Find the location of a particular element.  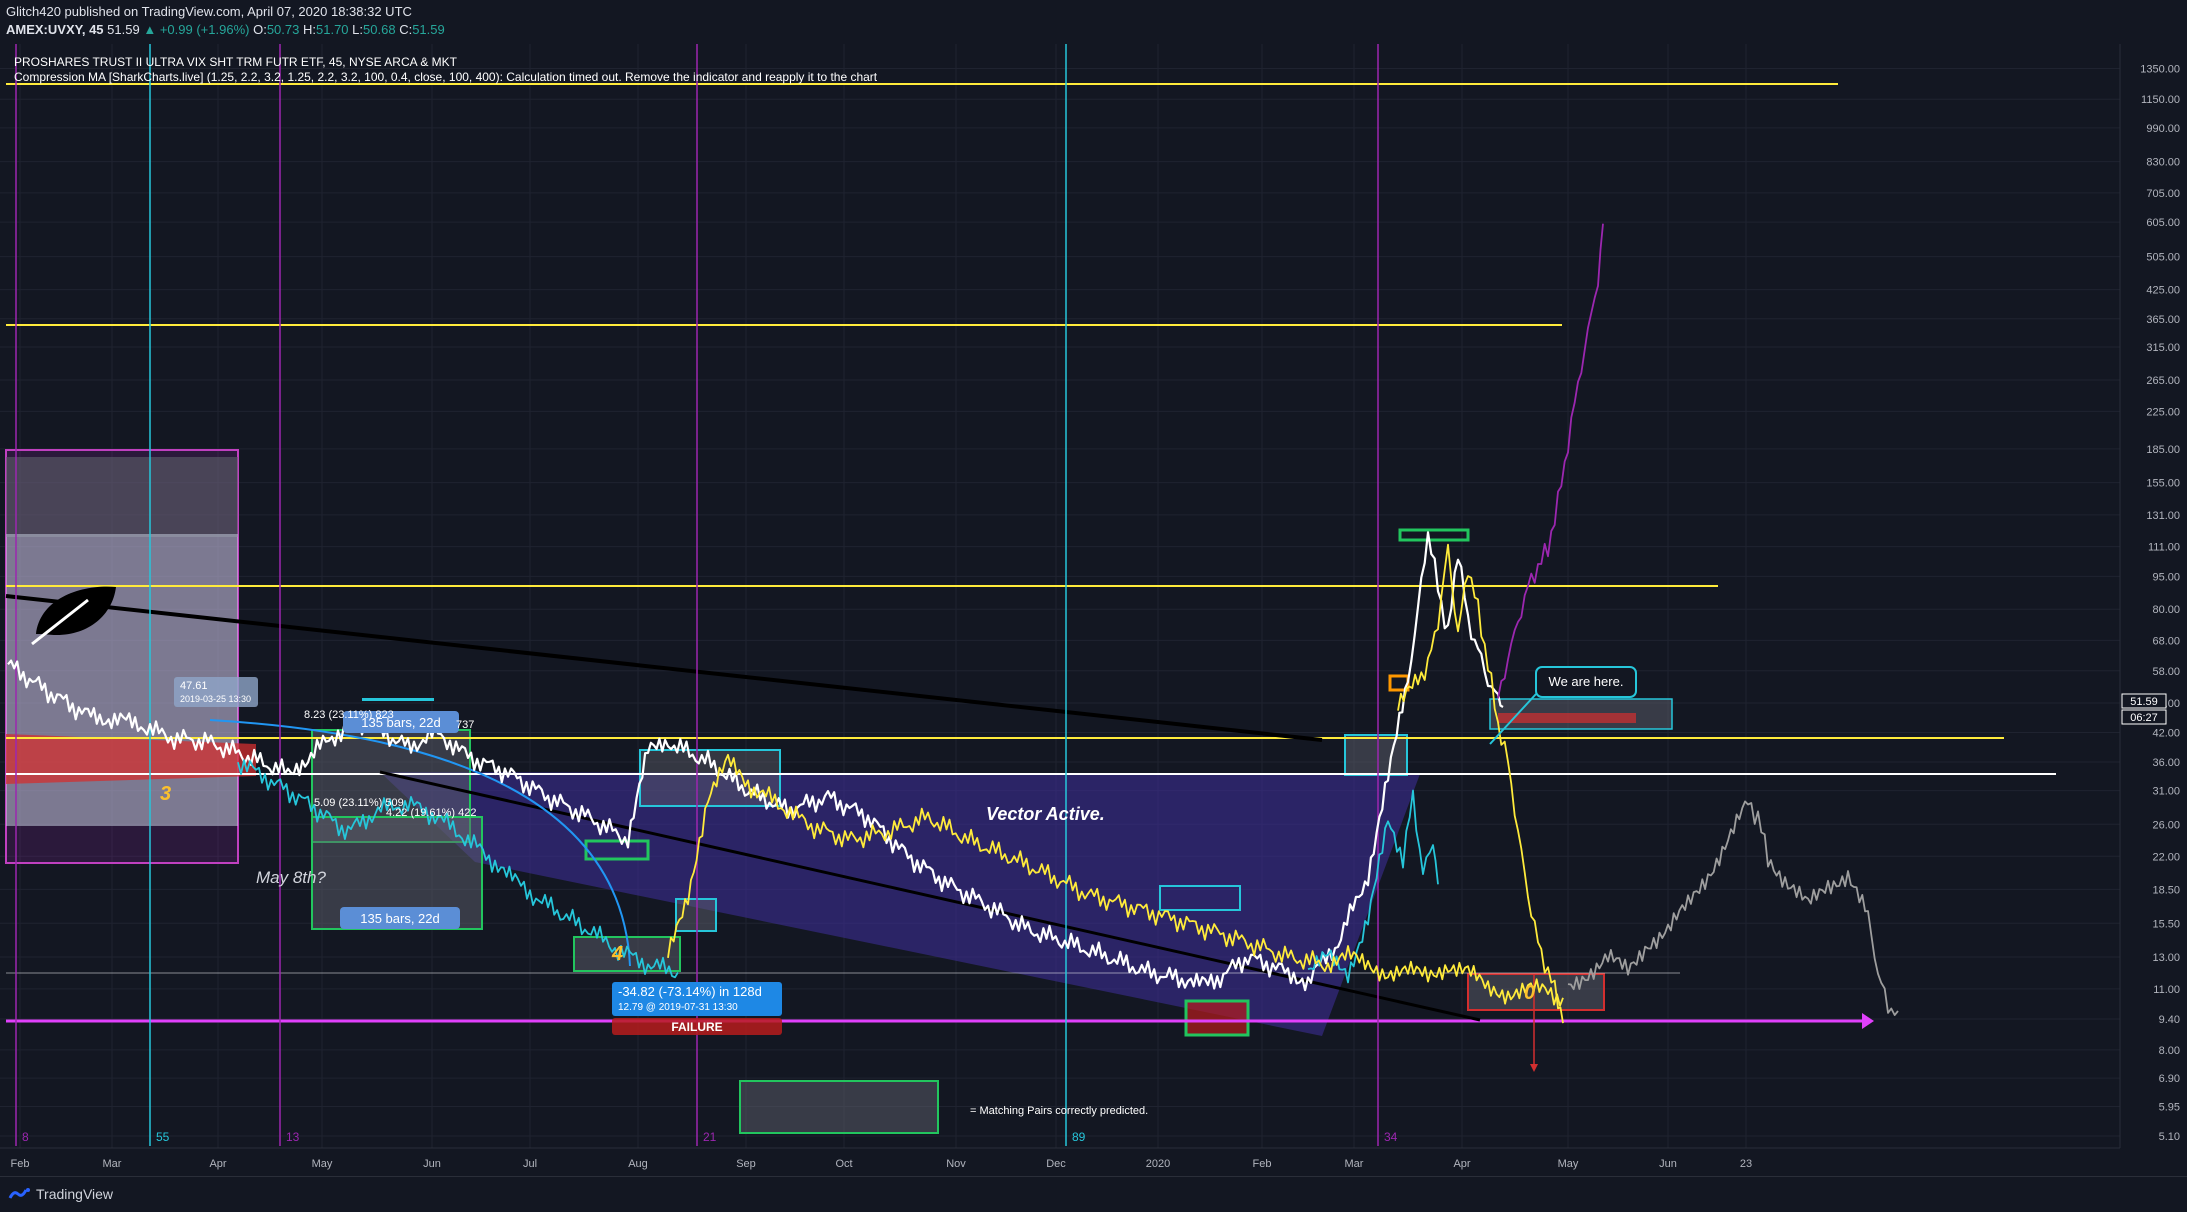

time-tick-label: Oct is located at coordinates (843, 1164).